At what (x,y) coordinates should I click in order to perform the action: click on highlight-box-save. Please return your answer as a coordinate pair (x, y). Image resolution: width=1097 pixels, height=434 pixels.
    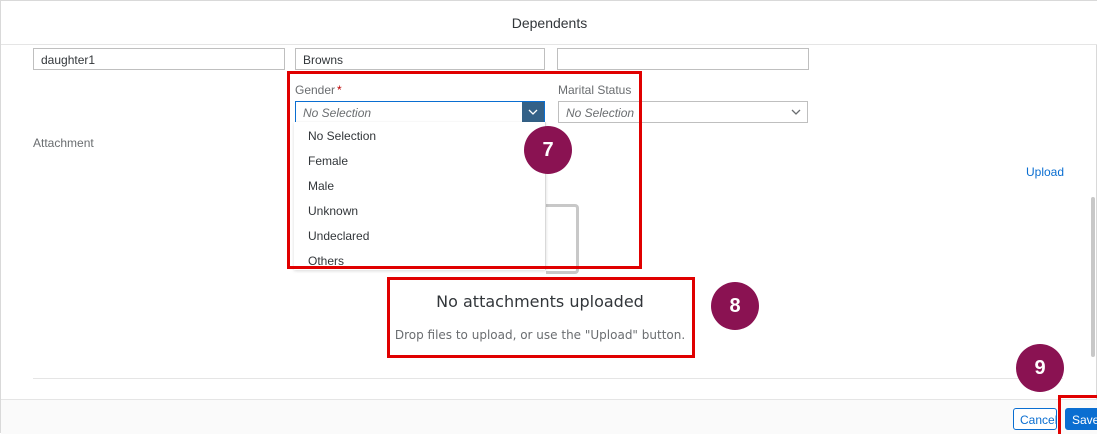
    Looking at the image, I should click on (1077, 414).